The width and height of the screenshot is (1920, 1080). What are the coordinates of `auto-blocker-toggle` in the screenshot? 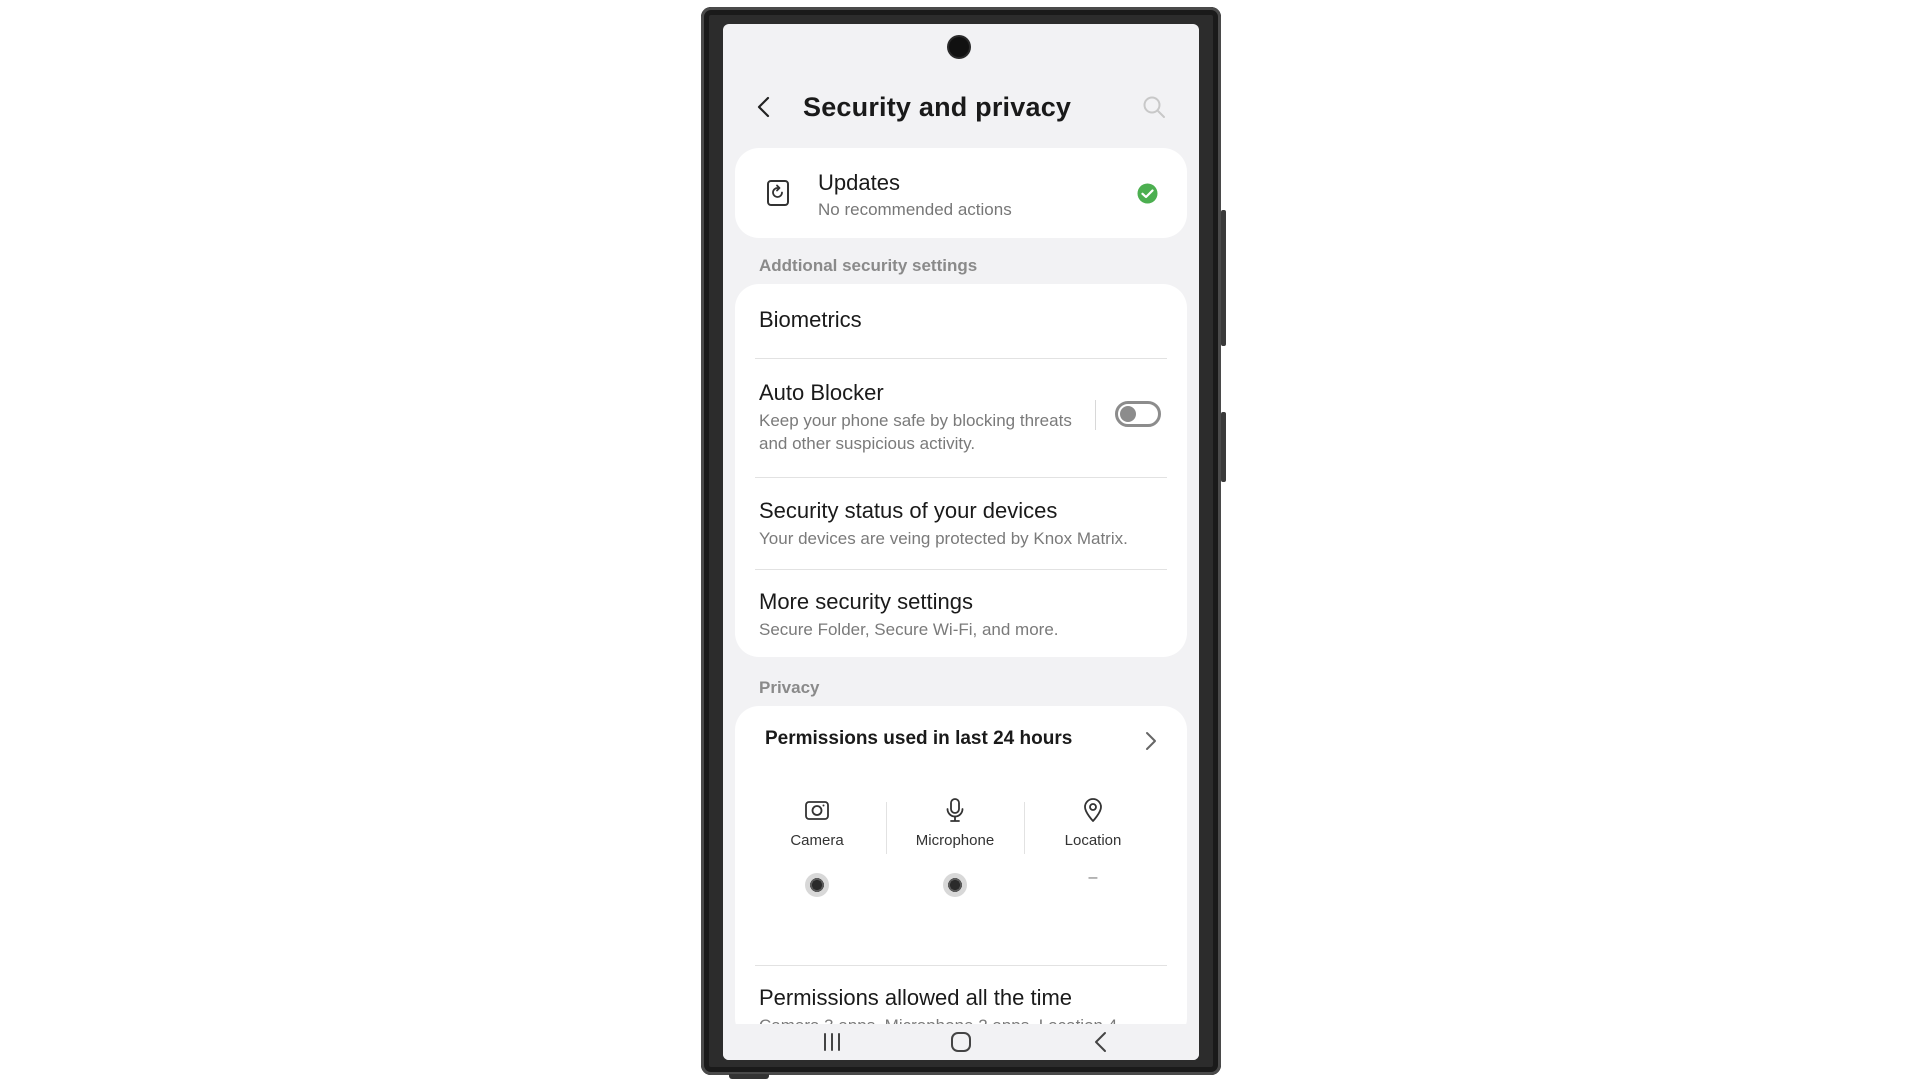 It's located at (1138, 414).